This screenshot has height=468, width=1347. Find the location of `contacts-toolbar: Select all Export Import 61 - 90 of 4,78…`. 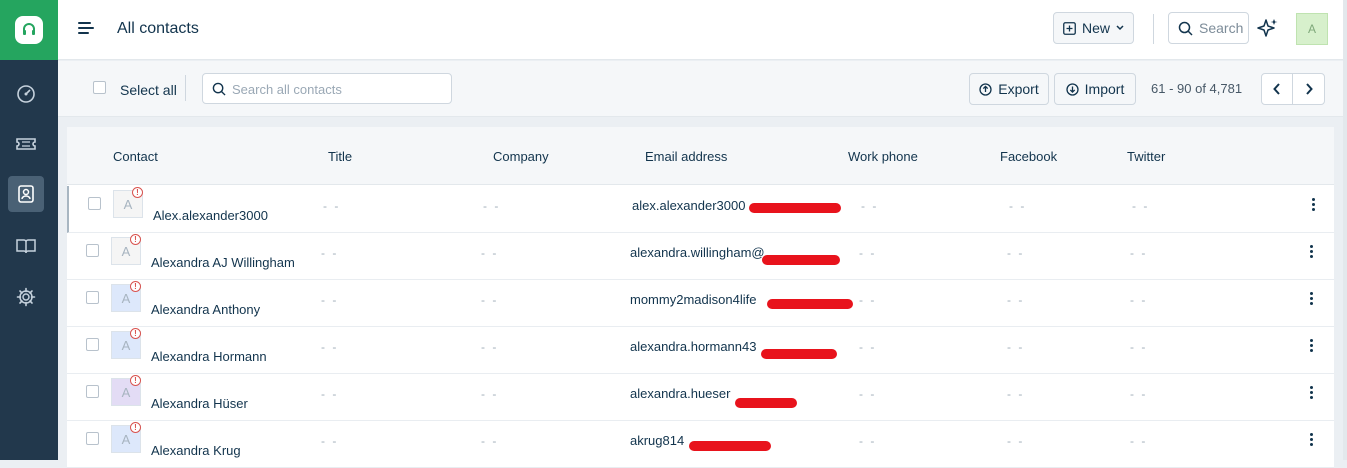

contacts-toolbar: Select all Export Import 61 - 90 of 4,78… is located at coordinates (702, 89).